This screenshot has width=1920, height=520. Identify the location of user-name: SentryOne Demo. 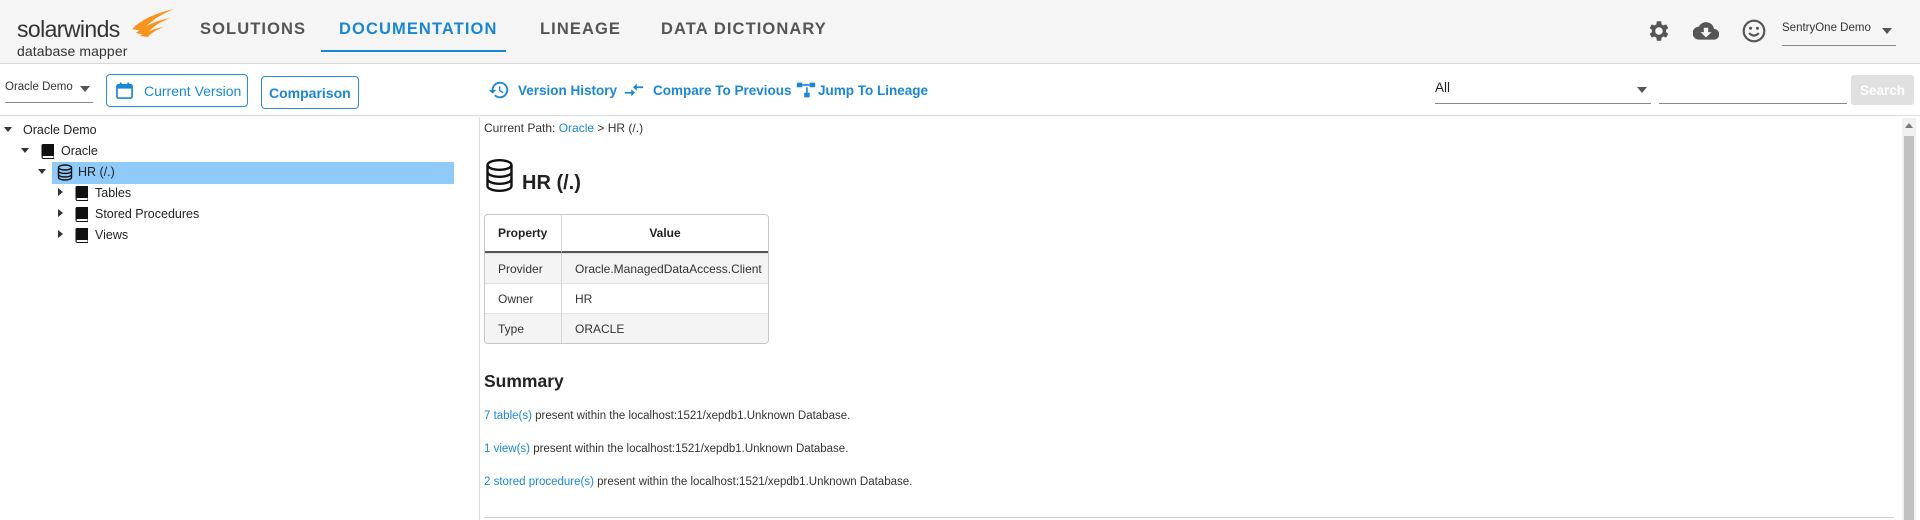
(1826, 28).